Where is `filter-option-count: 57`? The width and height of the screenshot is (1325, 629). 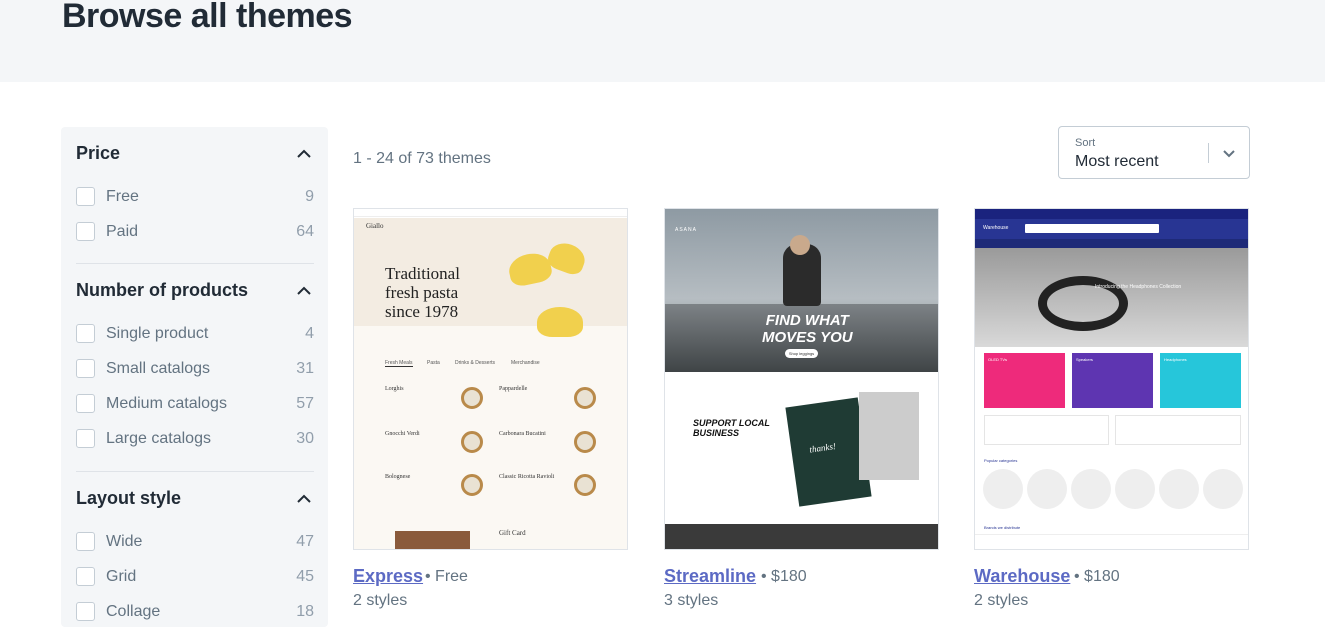
filter-option-count: 57 is located at coordinates (305, 403).